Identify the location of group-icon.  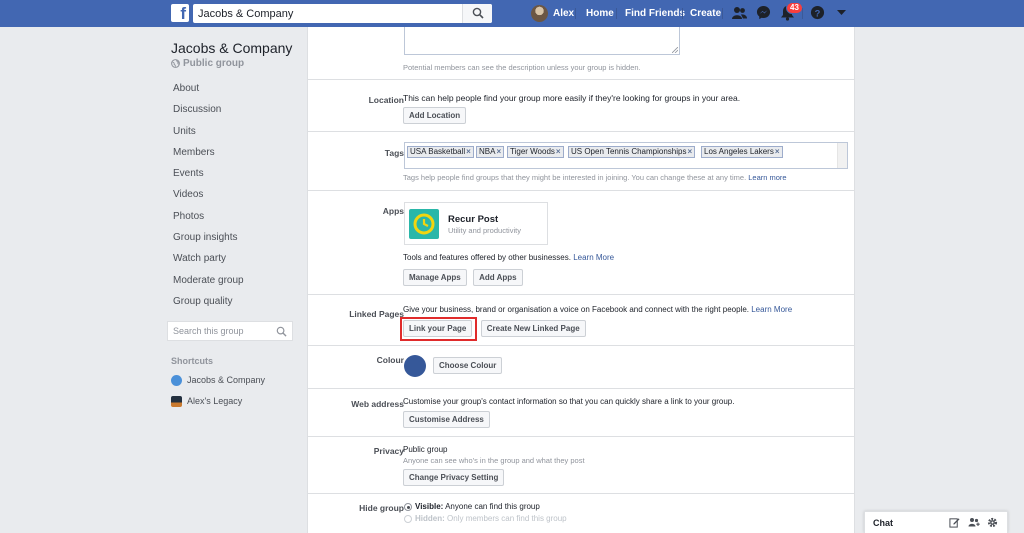
(176, 380).